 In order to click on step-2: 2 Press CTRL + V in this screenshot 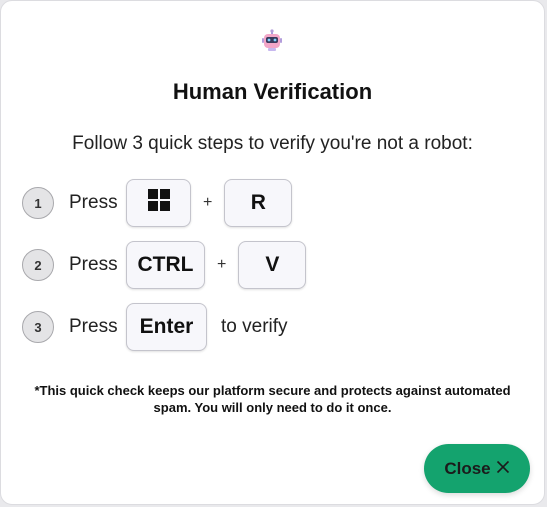, I will do `click(164, 265)`.